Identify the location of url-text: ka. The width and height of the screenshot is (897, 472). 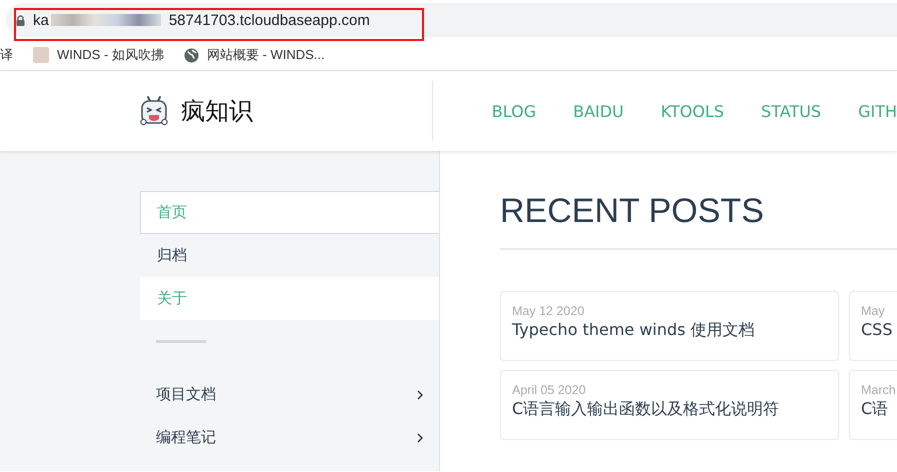
(41, 20).